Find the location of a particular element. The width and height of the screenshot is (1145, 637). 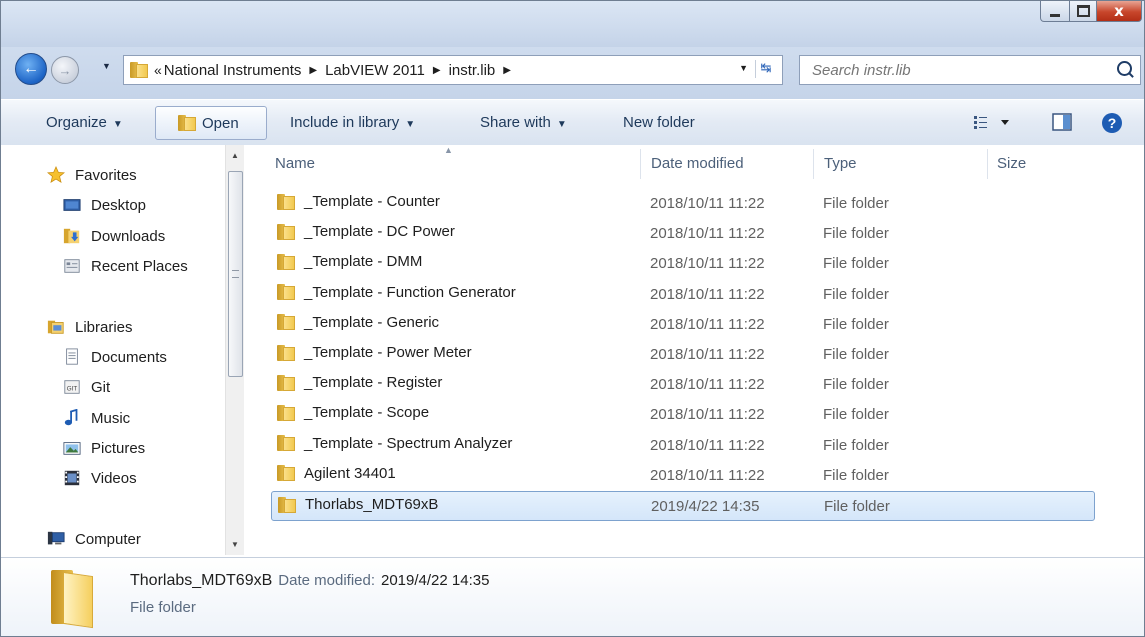

table-row: Agilent 34401 2018/10/11 11:22 File folder is located at coordinates (683, 476).